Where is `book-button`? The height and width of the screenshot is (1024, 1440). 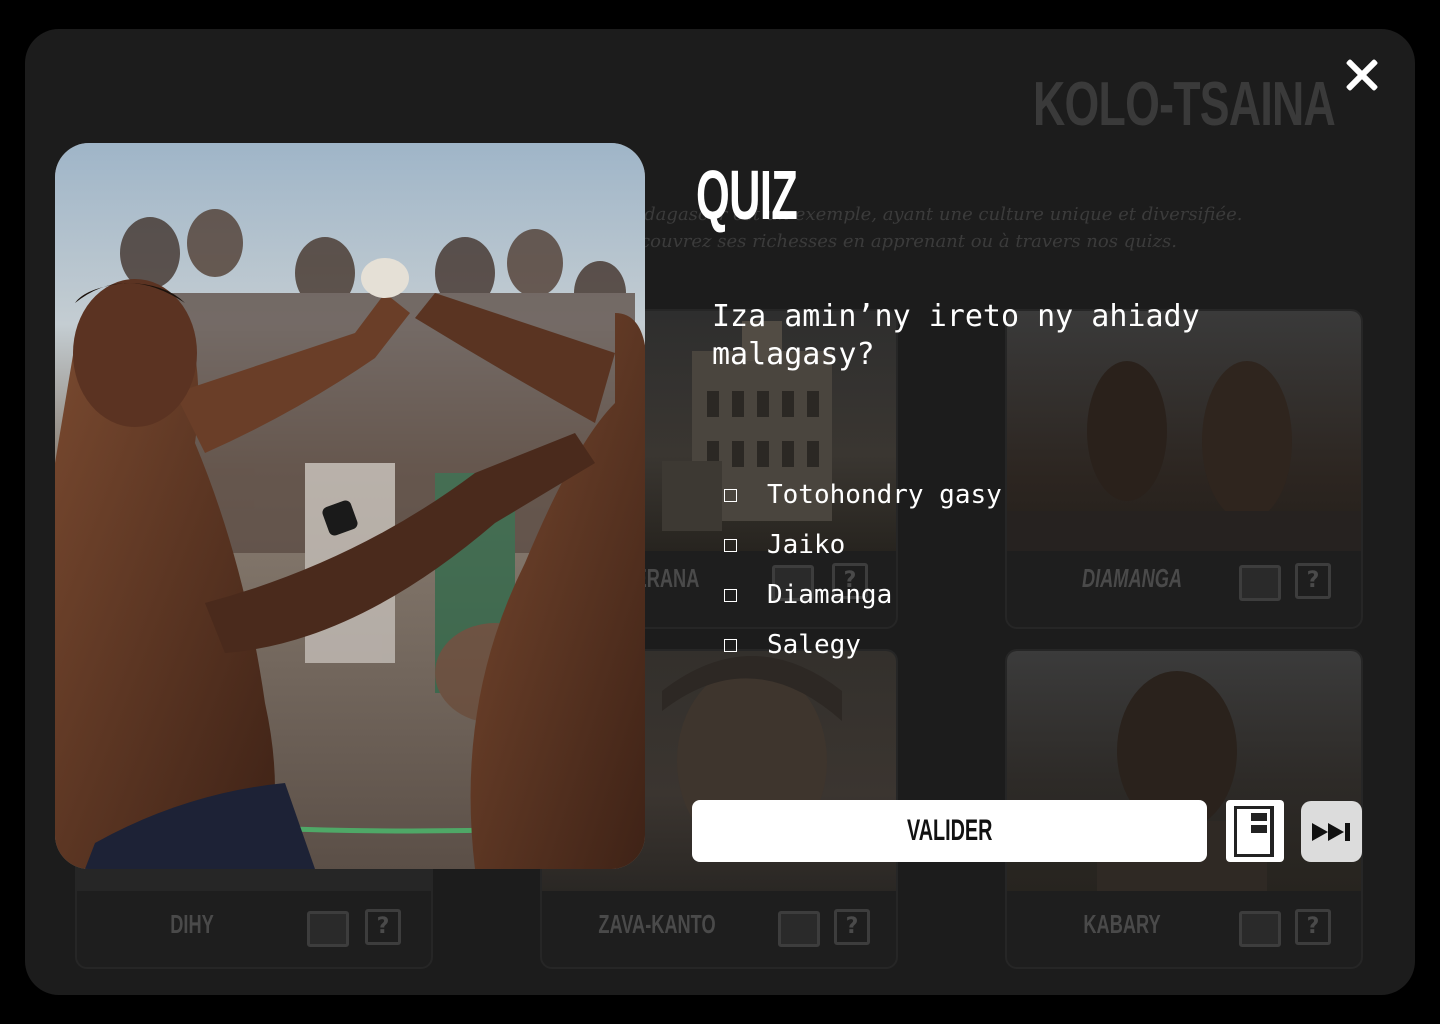 book-button is located at coordinates (1255, 831).